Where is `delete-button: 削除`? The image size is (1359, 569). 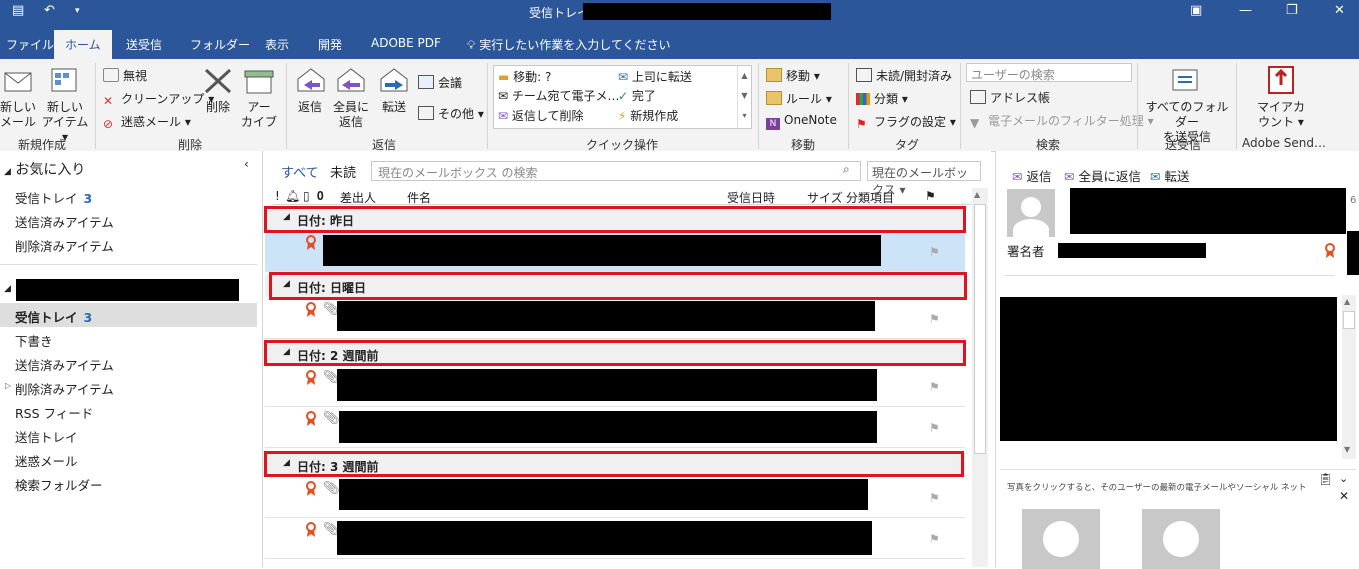
delete-button: 削除 is located at coordinates (218, 107).